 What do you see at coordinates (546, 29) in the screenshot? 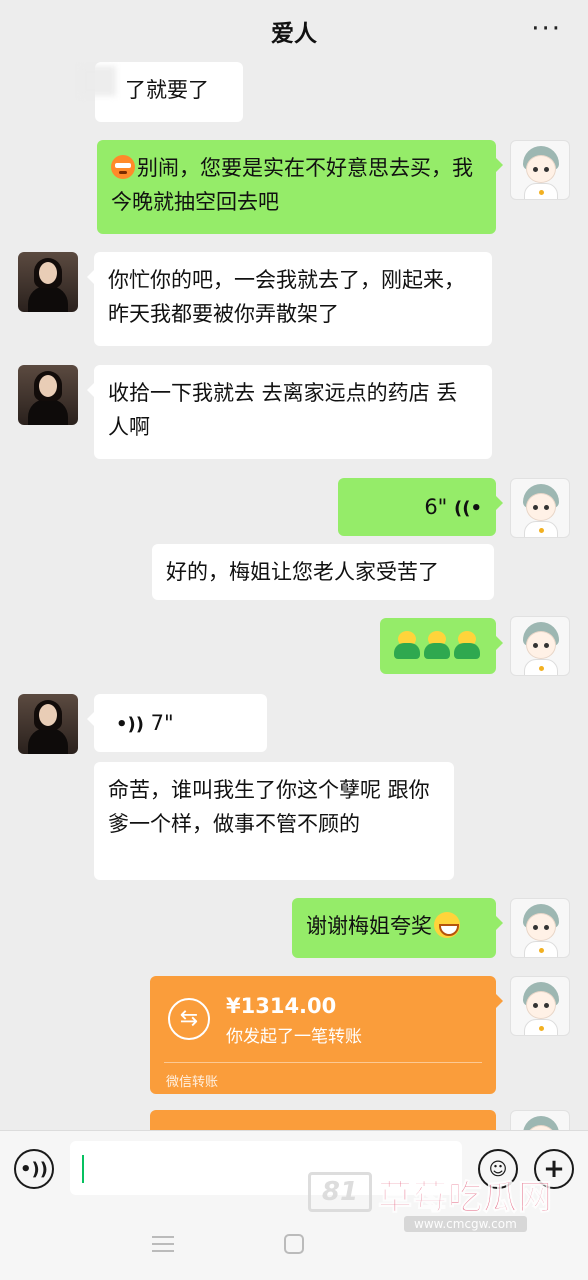
I see `more-options-icon: ···` at bounding box center [546, 29].